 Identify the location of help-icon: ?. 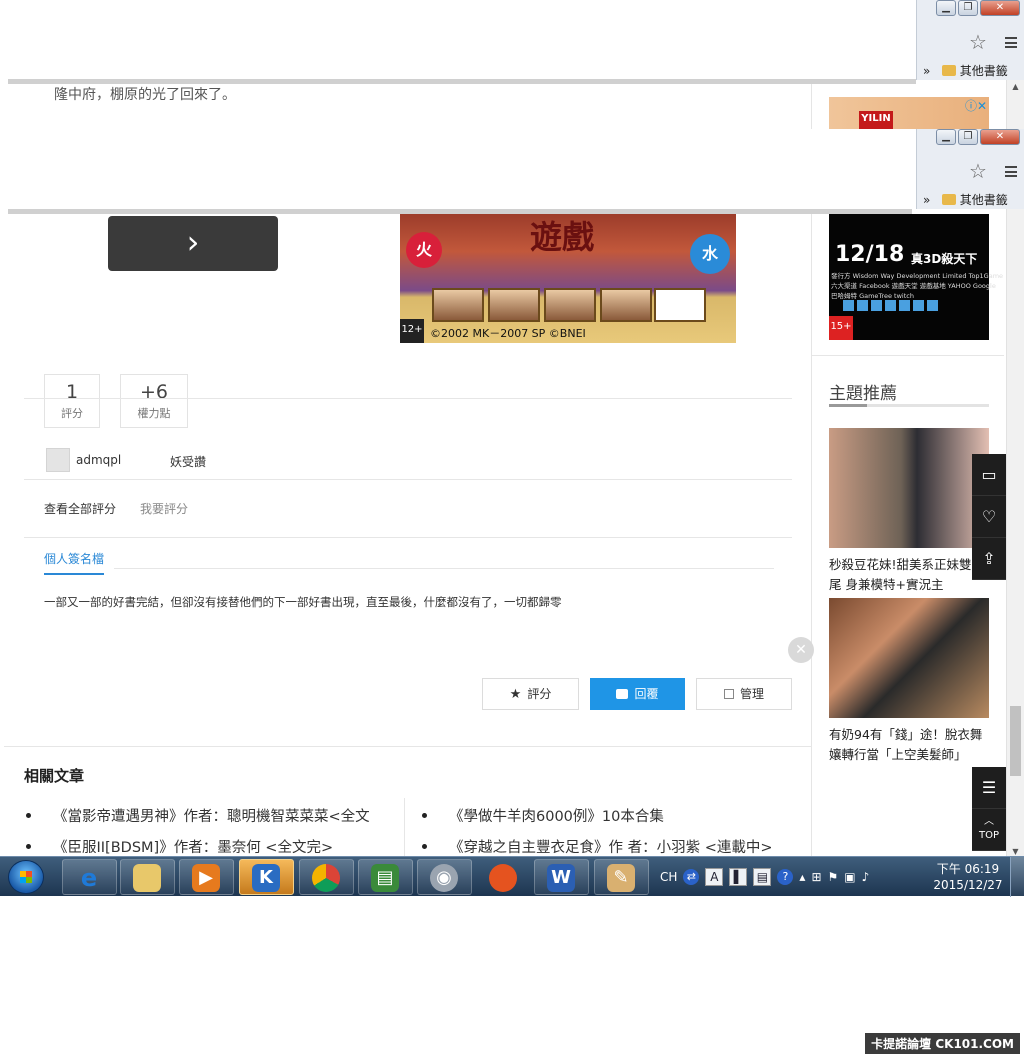
(785, 877).